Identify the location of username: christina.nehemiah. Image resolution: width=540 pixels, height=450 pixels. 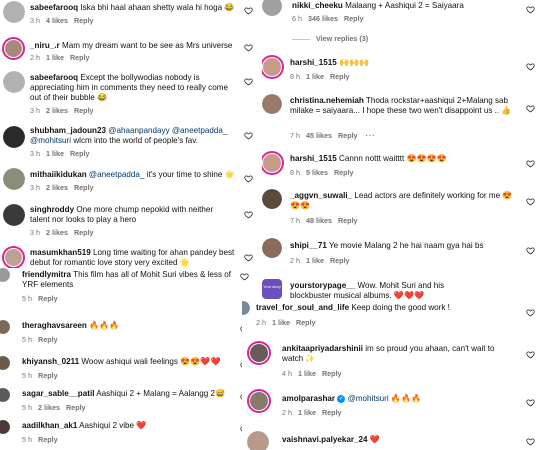
(327, 100).